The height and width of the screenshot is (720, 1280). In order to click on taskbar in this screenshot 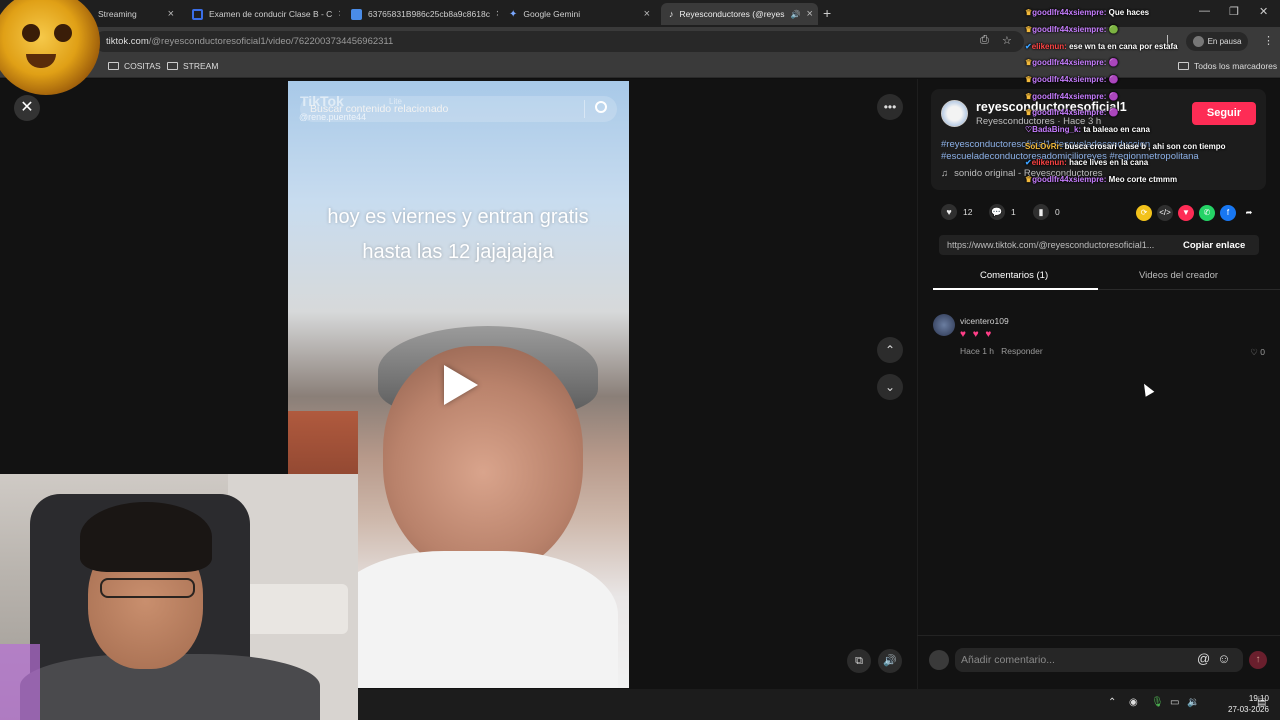, I will do `click(819, 704)`.